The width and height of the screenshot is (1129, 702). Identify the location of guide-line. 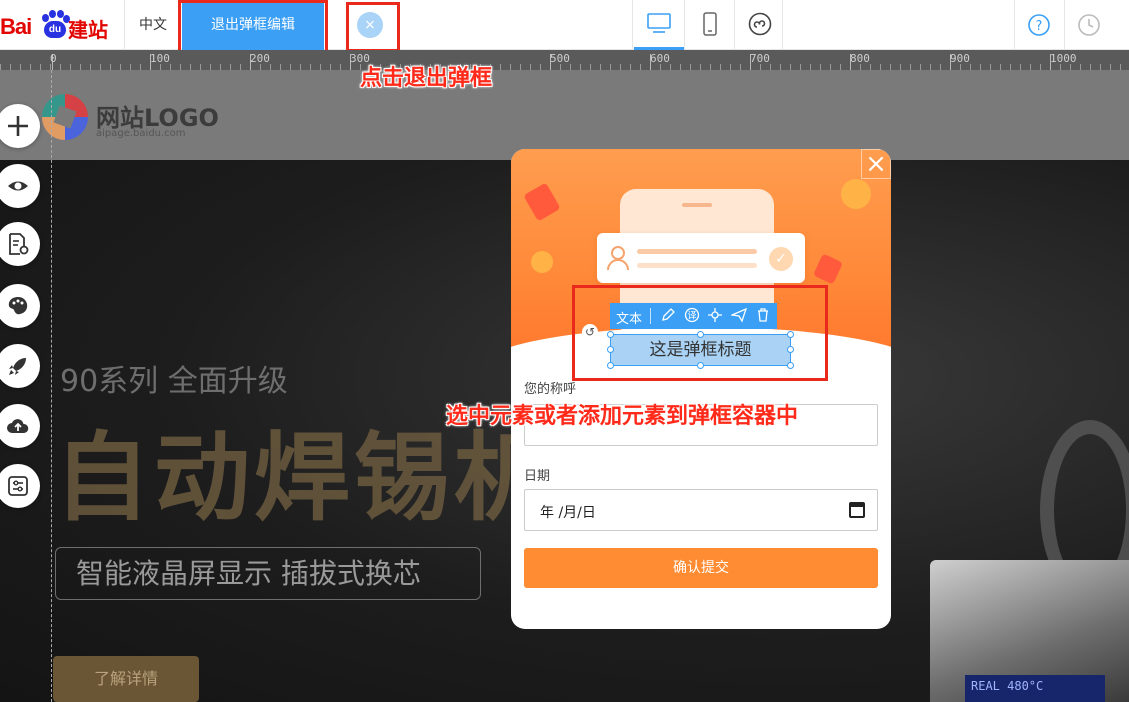
(51, 386).